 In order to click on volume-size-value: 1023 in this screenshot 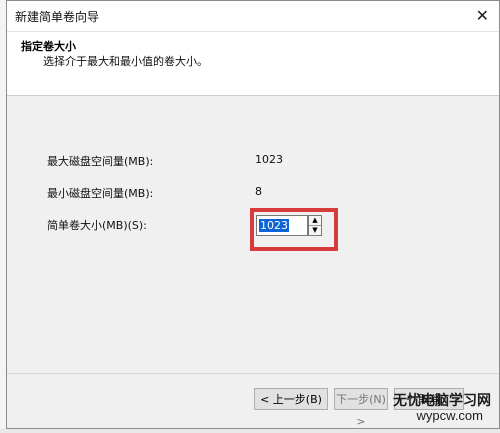, I will do `click(274, 225)`.